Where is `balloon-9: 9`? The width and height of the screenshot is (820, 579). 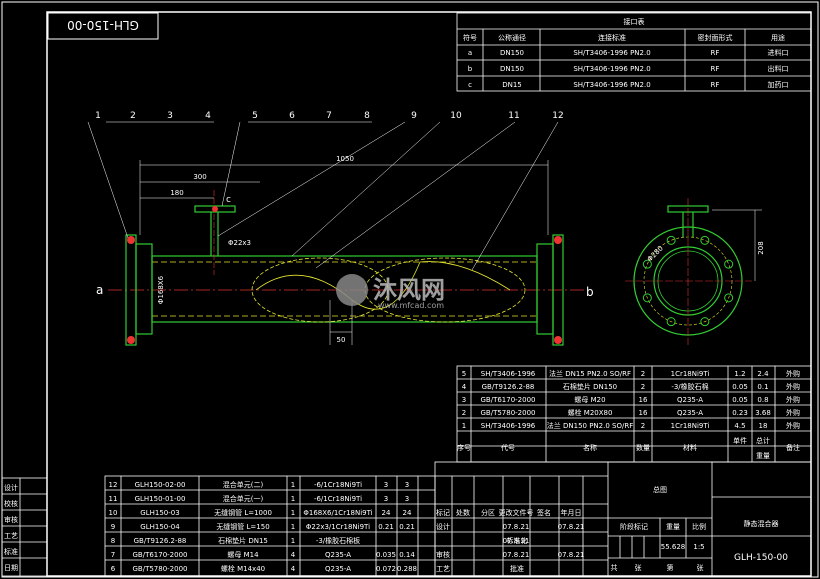
balloon-9: 9 is located at coordinates (414, 116).